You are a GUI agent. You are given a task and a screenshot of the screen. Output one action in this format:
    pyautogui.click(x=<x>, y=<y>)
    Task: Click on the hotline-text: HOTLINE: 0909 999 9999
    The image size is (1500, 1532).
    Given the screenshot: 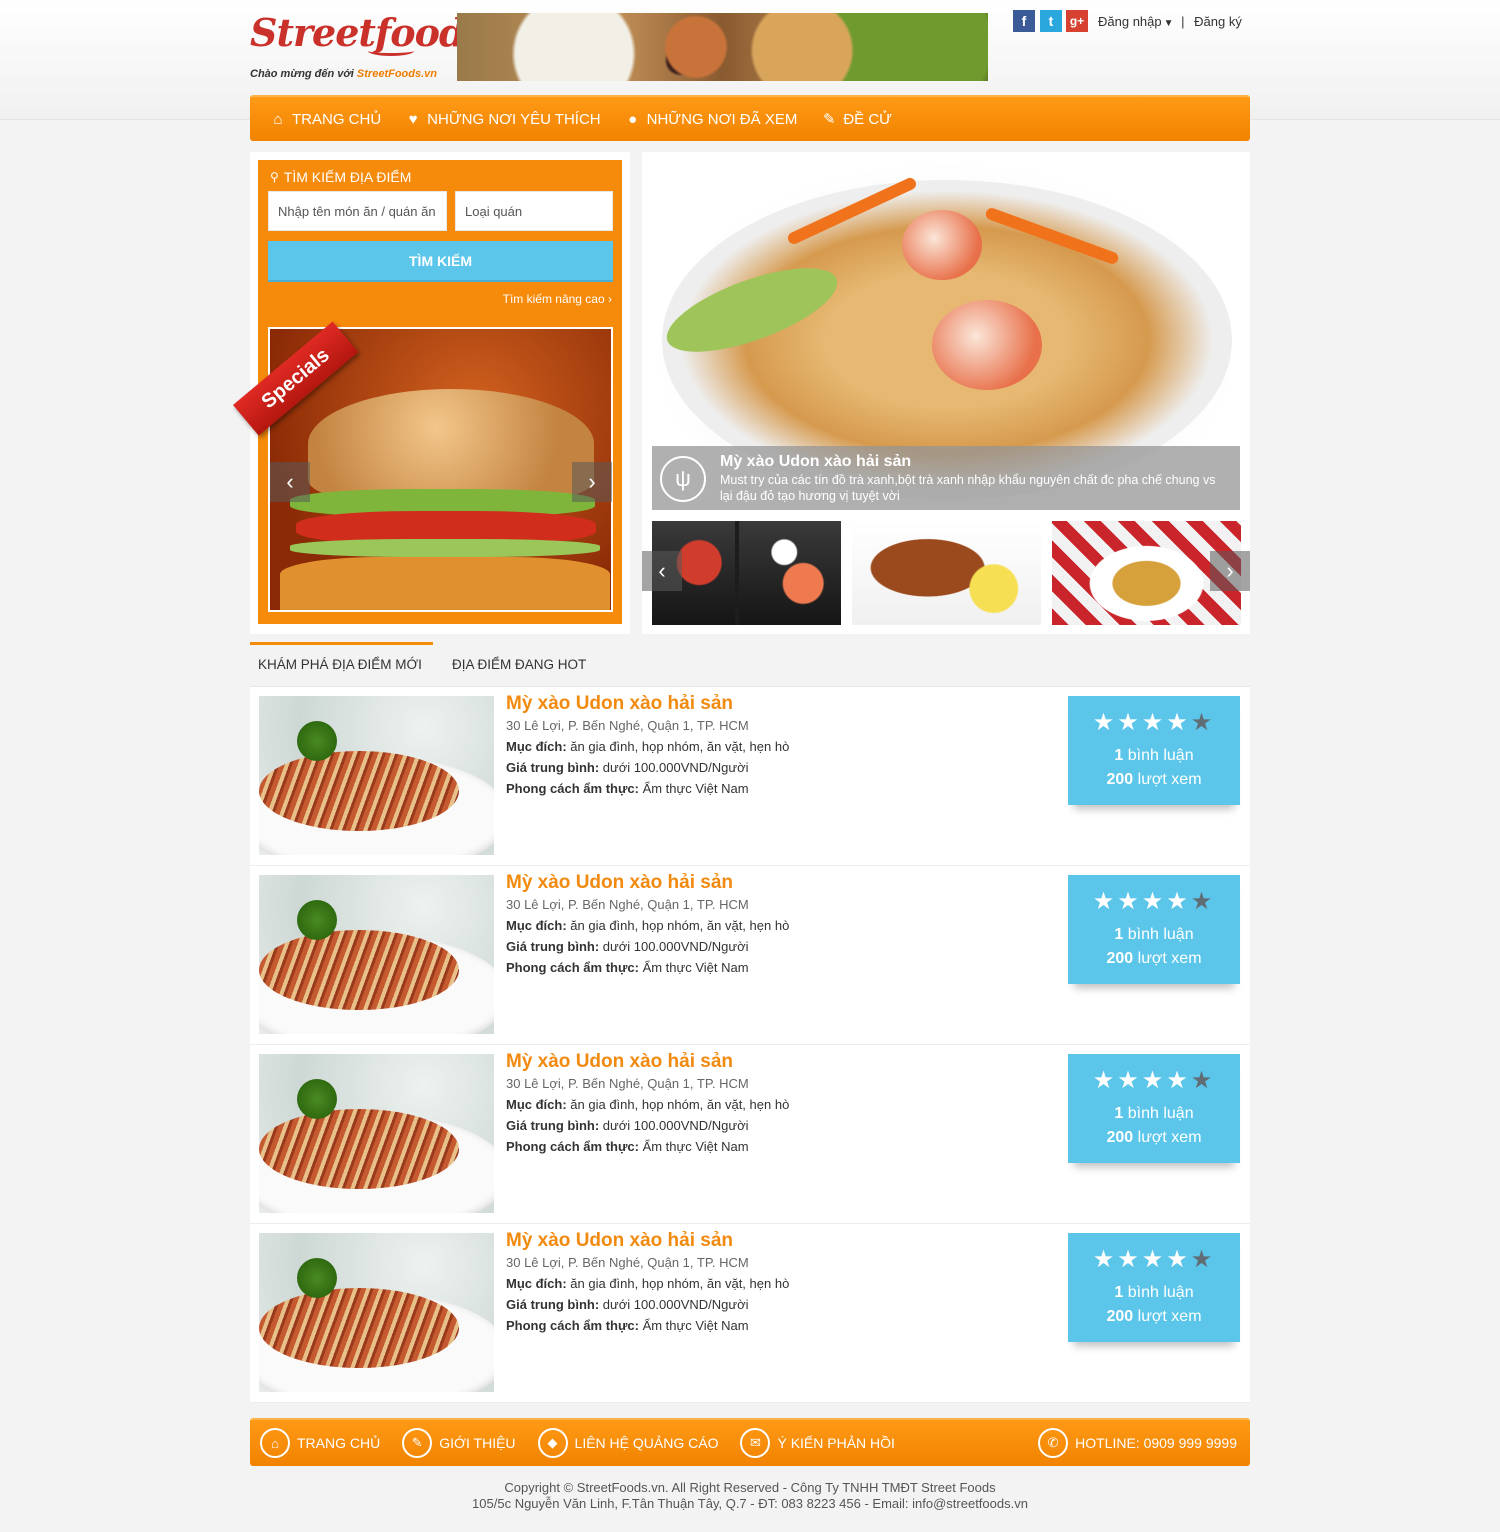 What is the action you would take?
    pyautogui.click(x=1156, y=1443)
    